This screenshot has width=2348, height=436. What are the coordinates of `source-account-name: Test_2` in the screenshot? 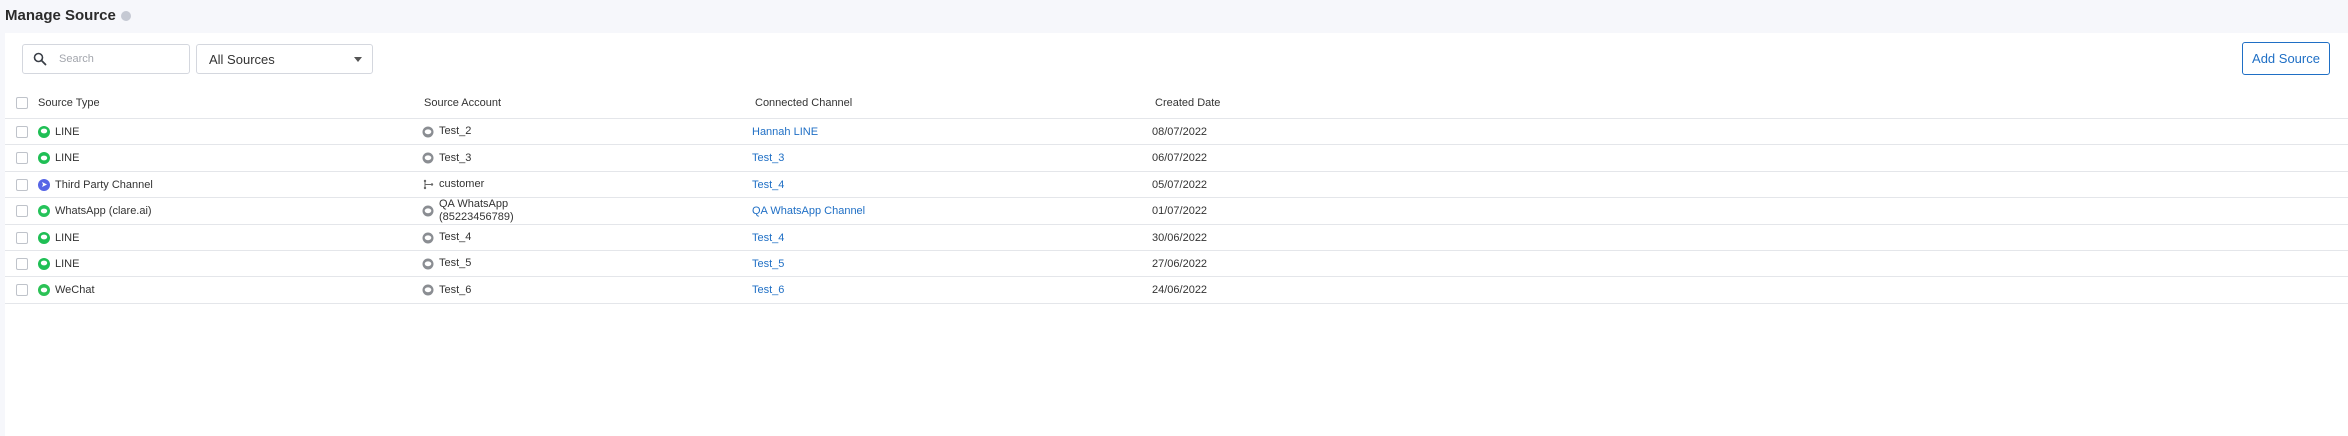 It's located at (455, 131).